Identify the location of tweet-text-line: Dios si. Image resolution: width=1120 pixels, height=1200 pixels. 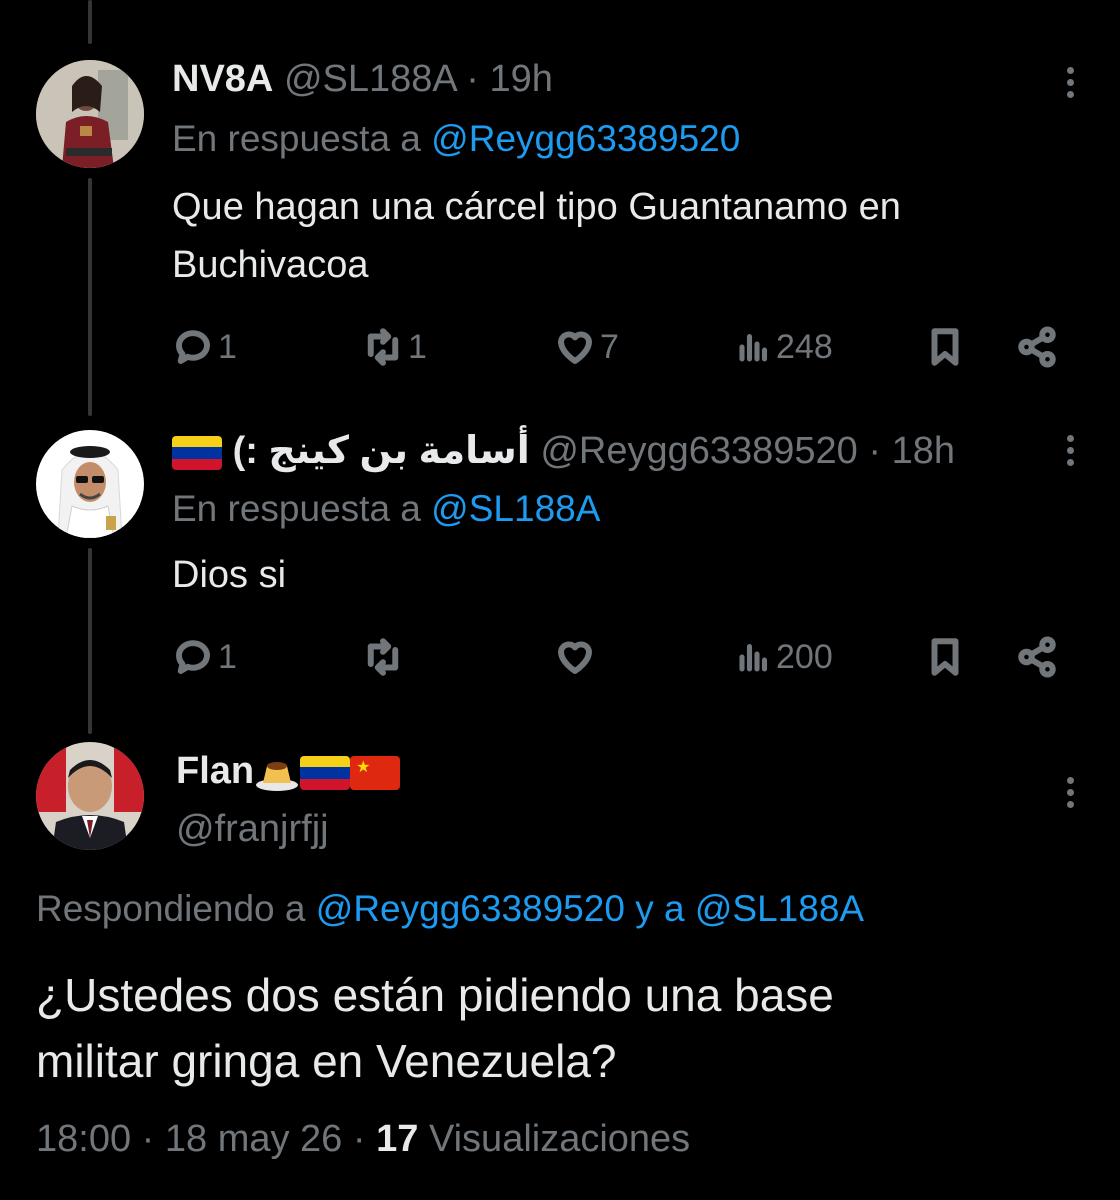
(229, 575).